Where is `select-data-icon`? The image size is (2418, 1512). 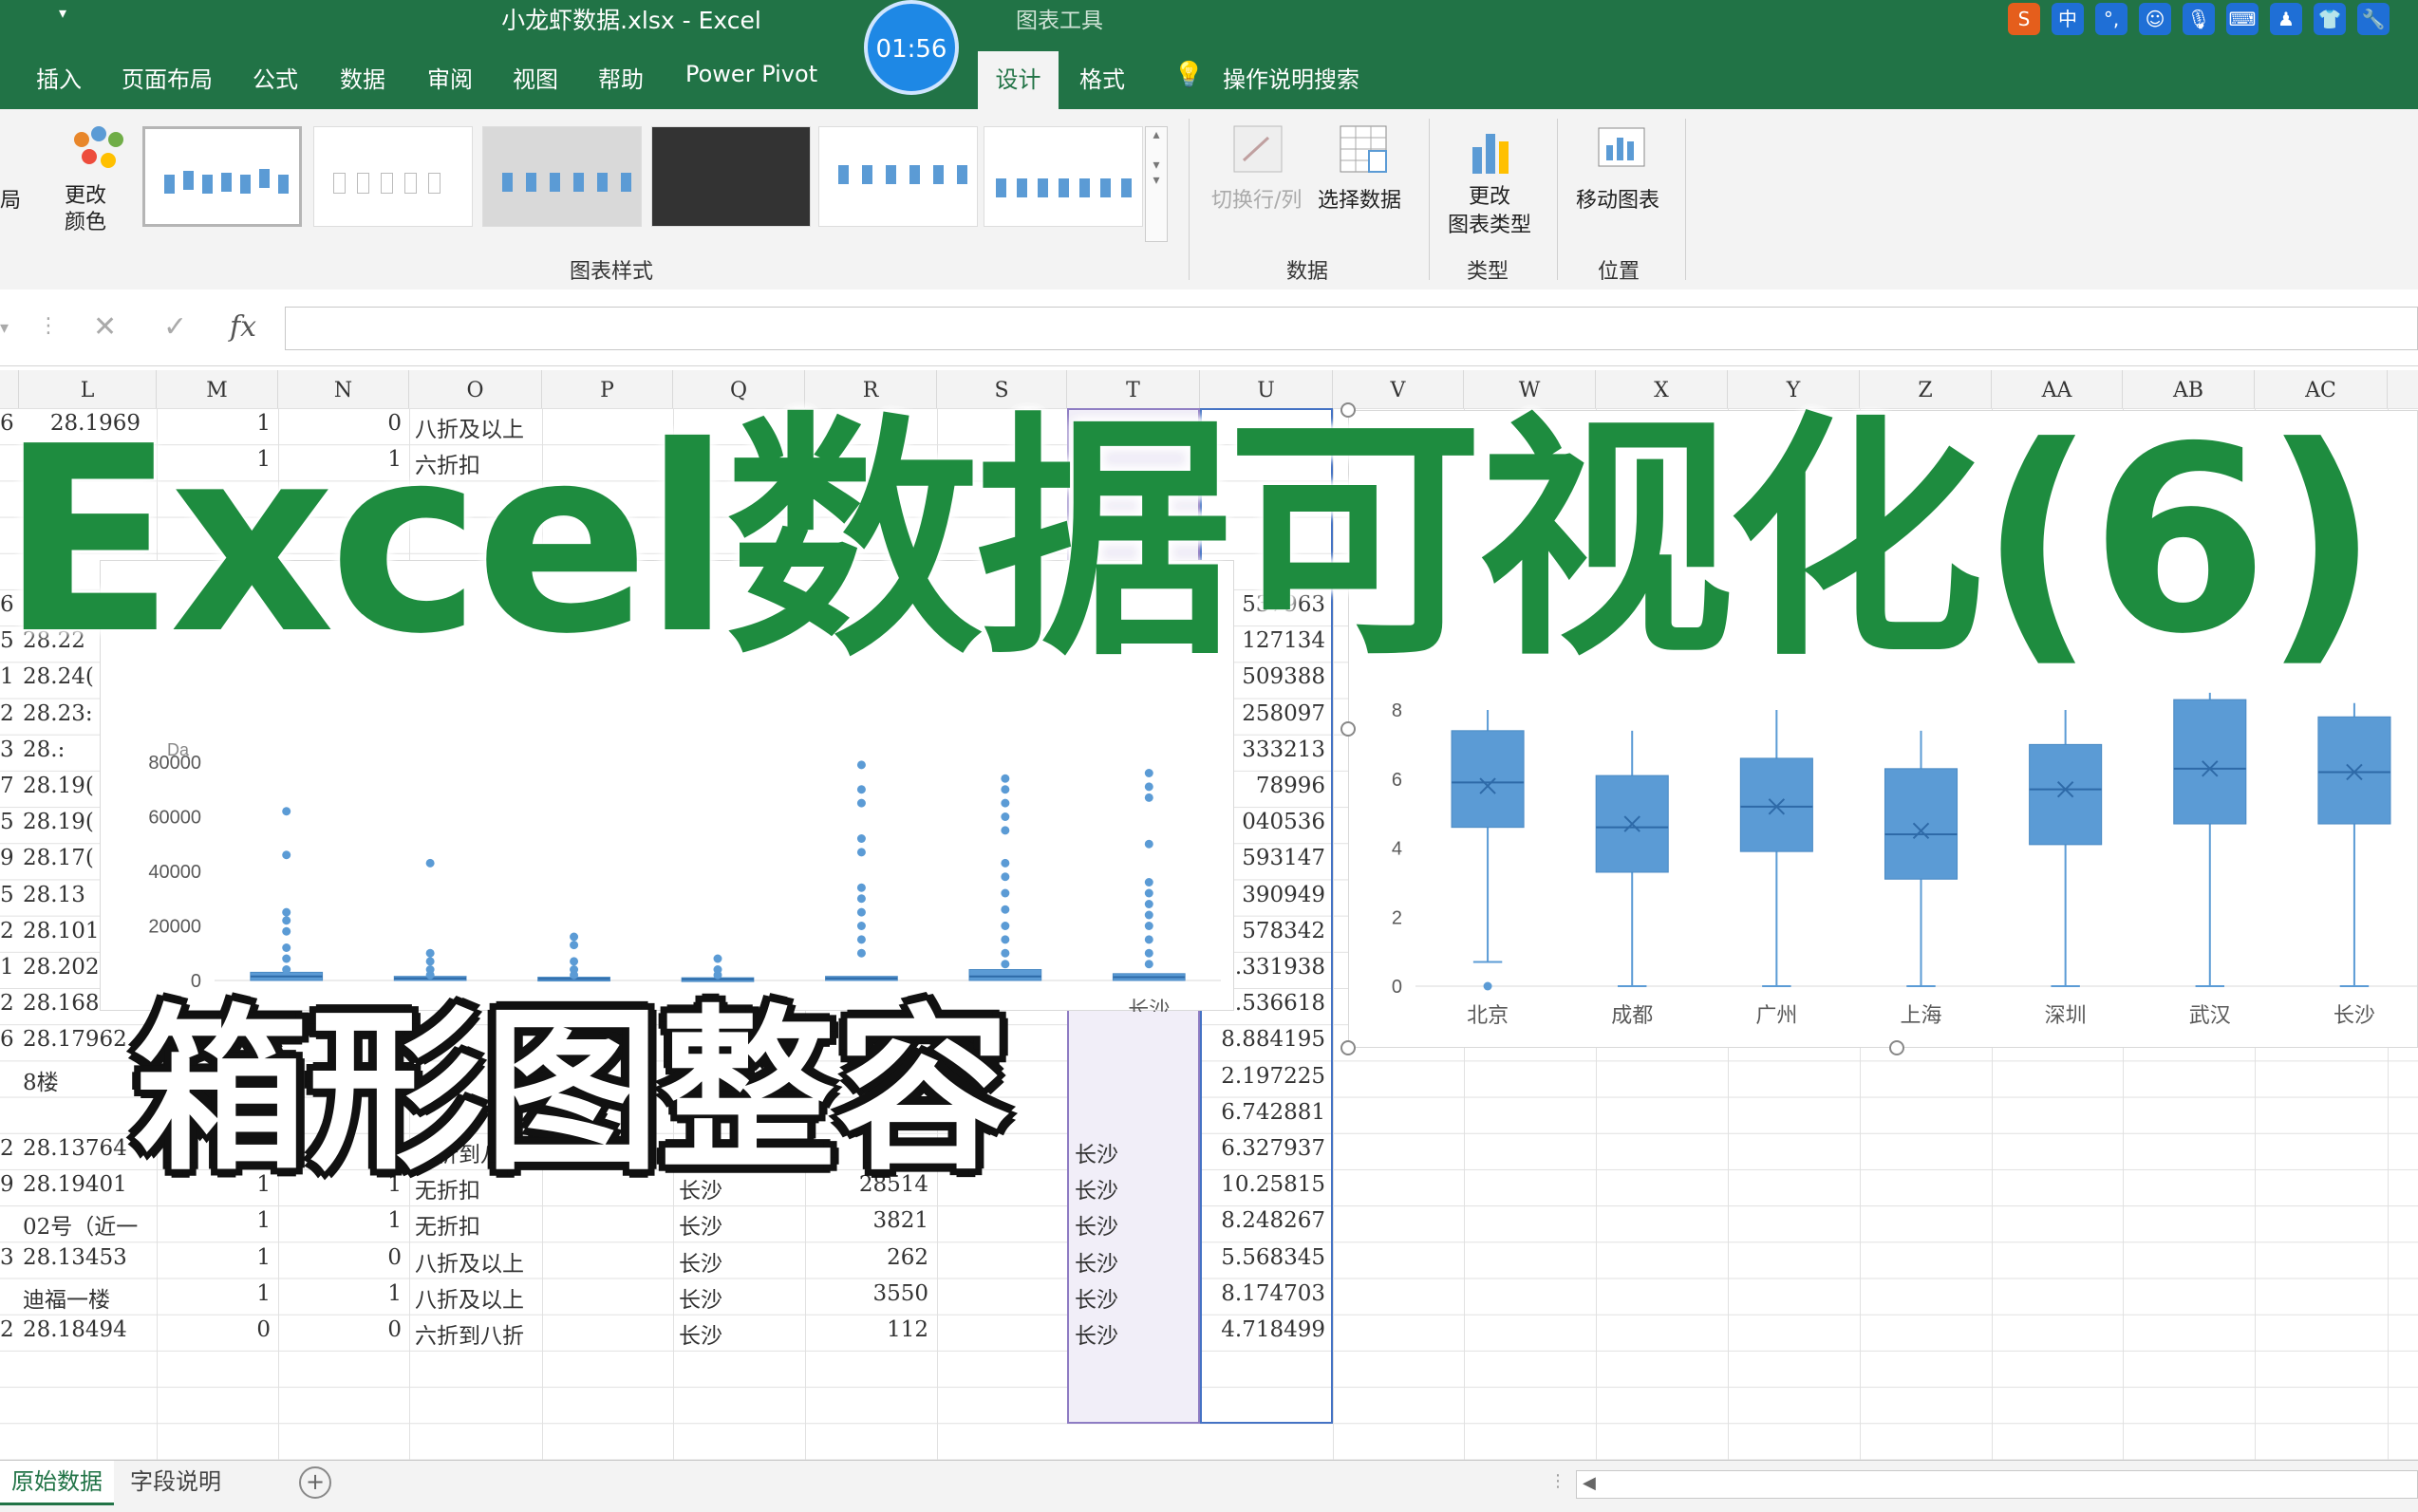 select-data-icon is located at coordinates (1365, 150).